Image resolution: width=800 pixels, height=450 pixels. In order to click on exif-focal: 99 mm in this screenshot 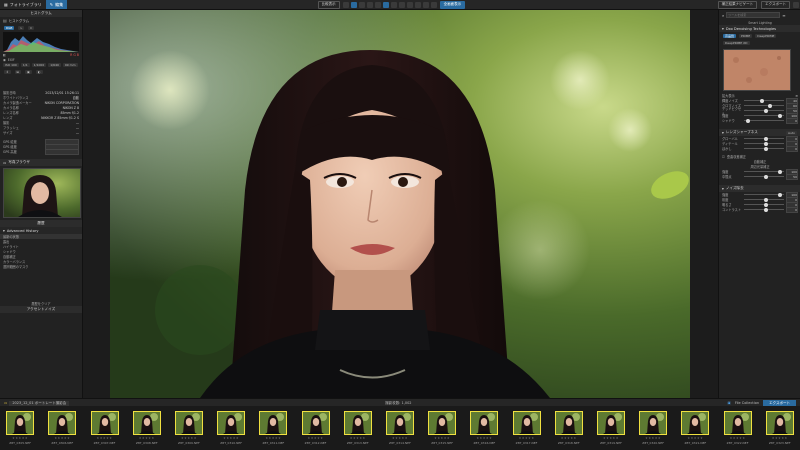, I will do `click(70, 65)`.